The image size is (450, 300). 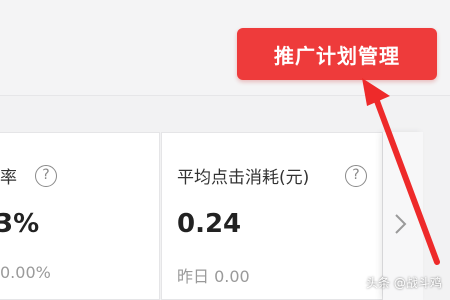 I want to click on stat-label: 平均点击消耗(元), so click(x=243, y=178).